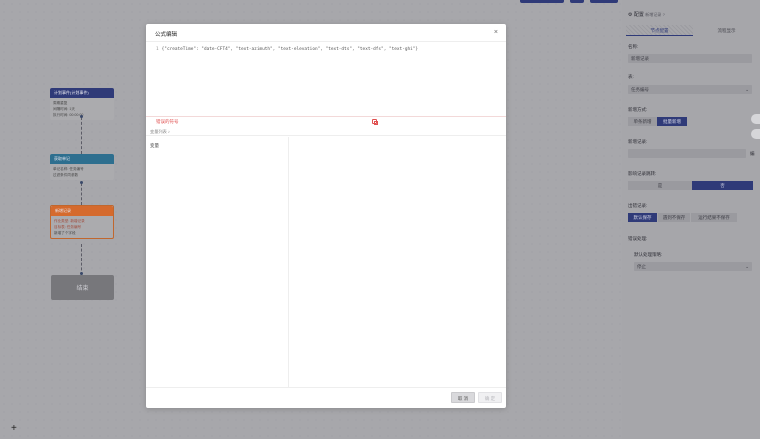 The image size is (760, 439). I want to click on node-line: 过滤条件同参数, so click(66, 175).